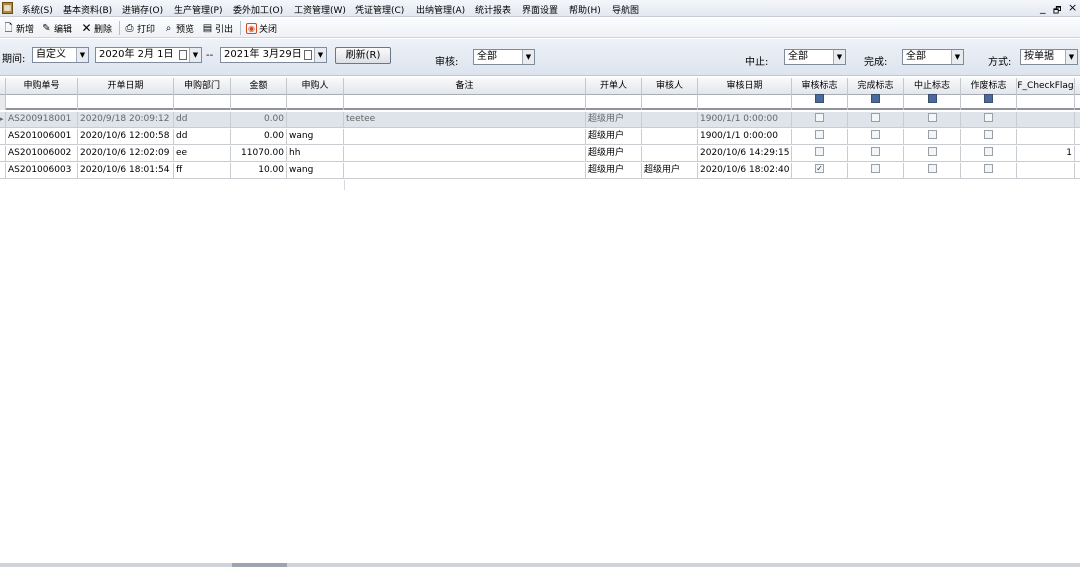 This screenshot has width=1080, height=567. Describe the element at coordinates (379, 9) in the screenshot. I see `menu-vouchers: 凭证管理(C)` at that location.